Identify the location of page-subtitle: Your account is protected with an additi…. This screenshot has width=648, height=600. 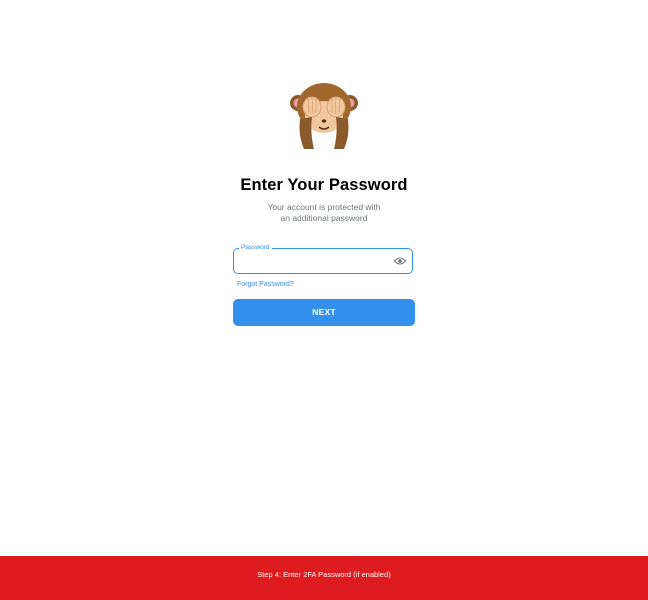
(324, 212).